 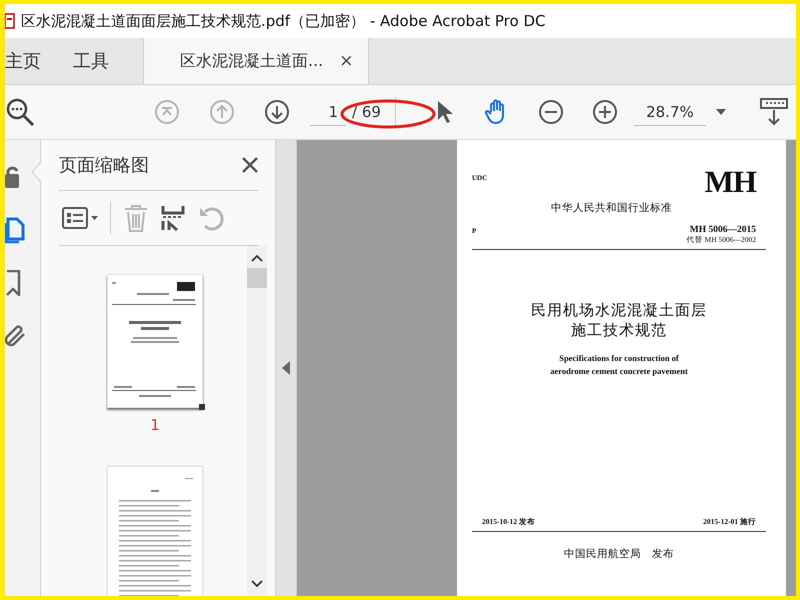 What do you see at coordinates (15, 230) in the screenshot?
I see `page-icon` at bounding box center [15, 230].